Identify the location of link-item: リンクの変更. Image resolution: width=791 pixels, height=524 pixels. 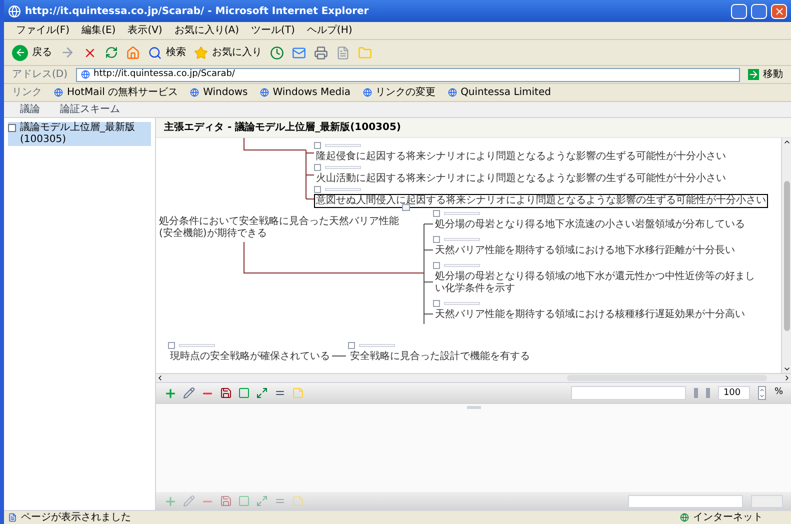
(399, 92).